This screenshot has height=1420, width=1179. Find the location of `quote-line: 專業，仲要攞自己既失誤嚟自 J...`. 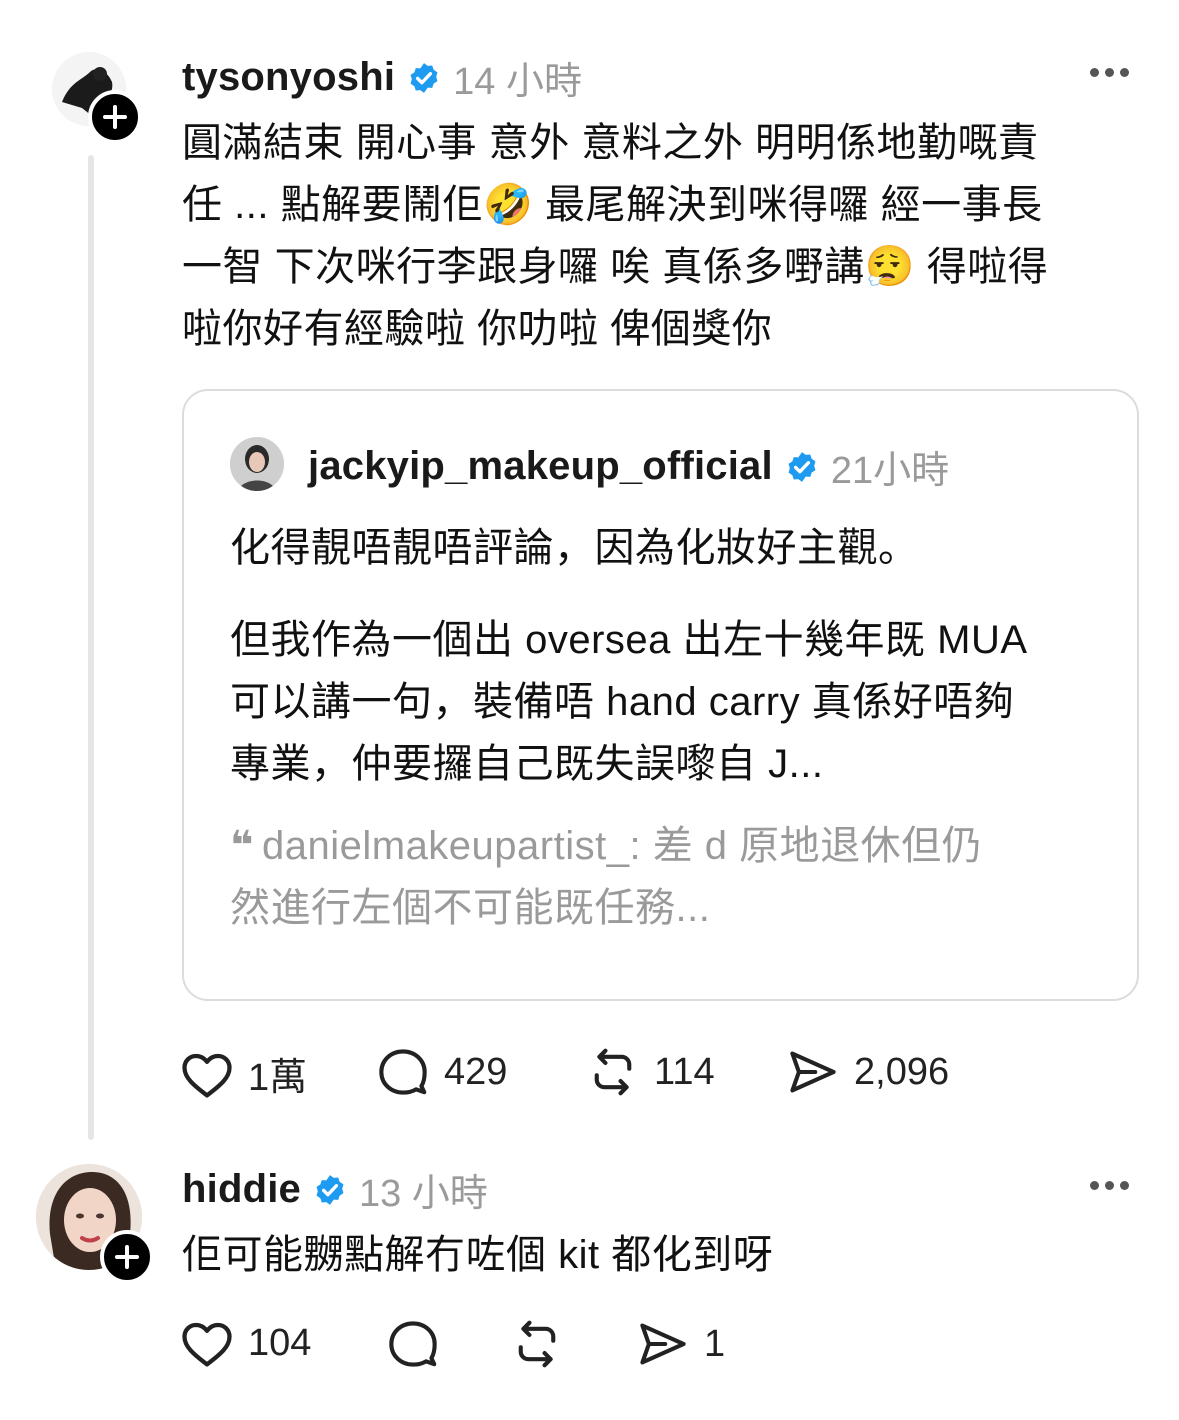

quote-line: 專業，仲要攞自己既失誤嚟自 J... is located at coordinates (527, 764).